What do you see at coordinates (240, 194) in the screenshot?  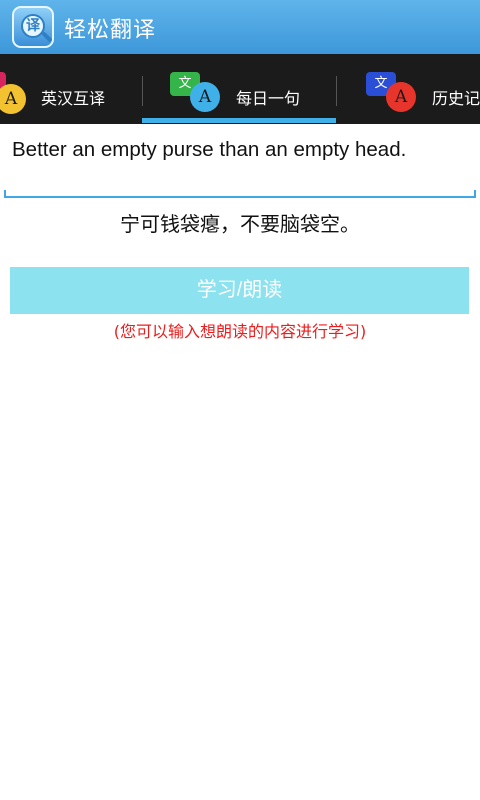 I see `input-underline` at bounding box center [240, 194].